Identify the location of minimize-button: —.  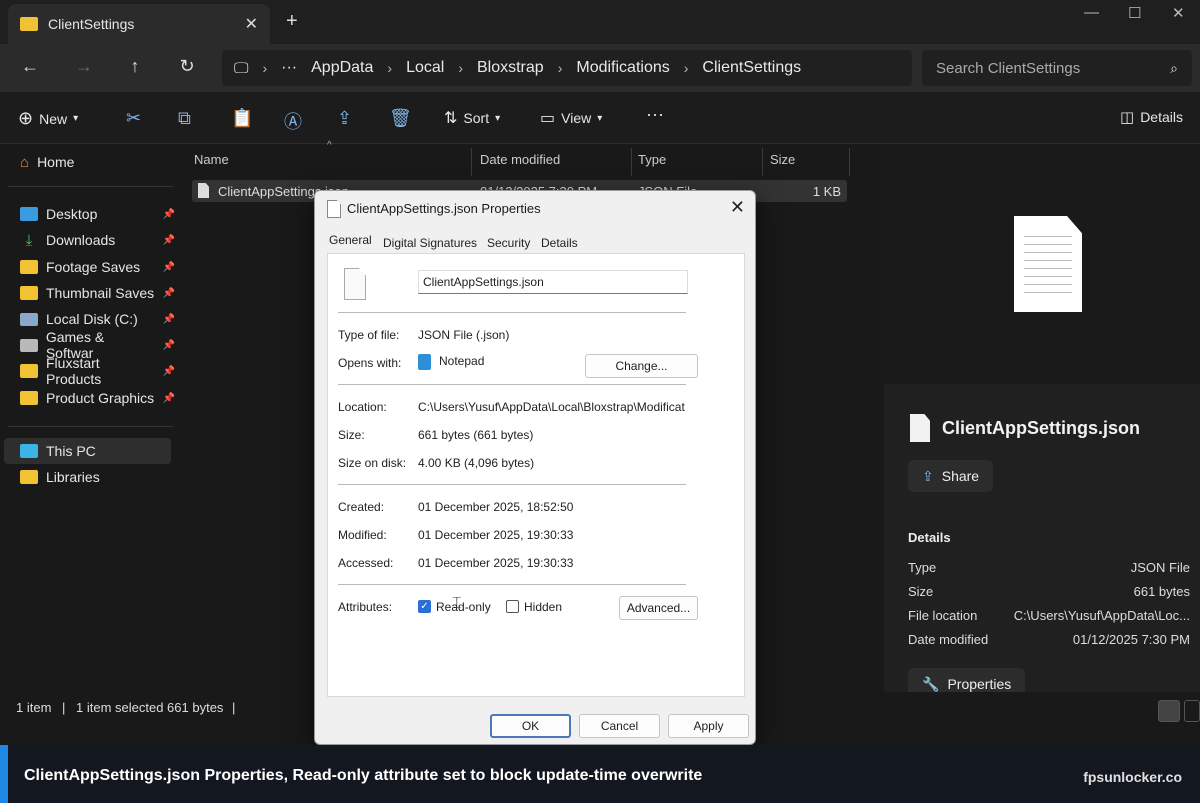
(1091, 12).